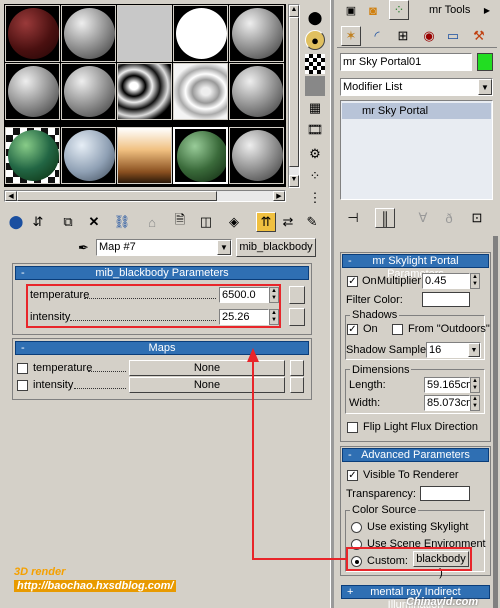 This screenshot has height=608, width=500. What do you see at coordinates (40, 572) in the screenshot?
I see `watermark-3d-render: 3D render` at bounding box center [40, 572].